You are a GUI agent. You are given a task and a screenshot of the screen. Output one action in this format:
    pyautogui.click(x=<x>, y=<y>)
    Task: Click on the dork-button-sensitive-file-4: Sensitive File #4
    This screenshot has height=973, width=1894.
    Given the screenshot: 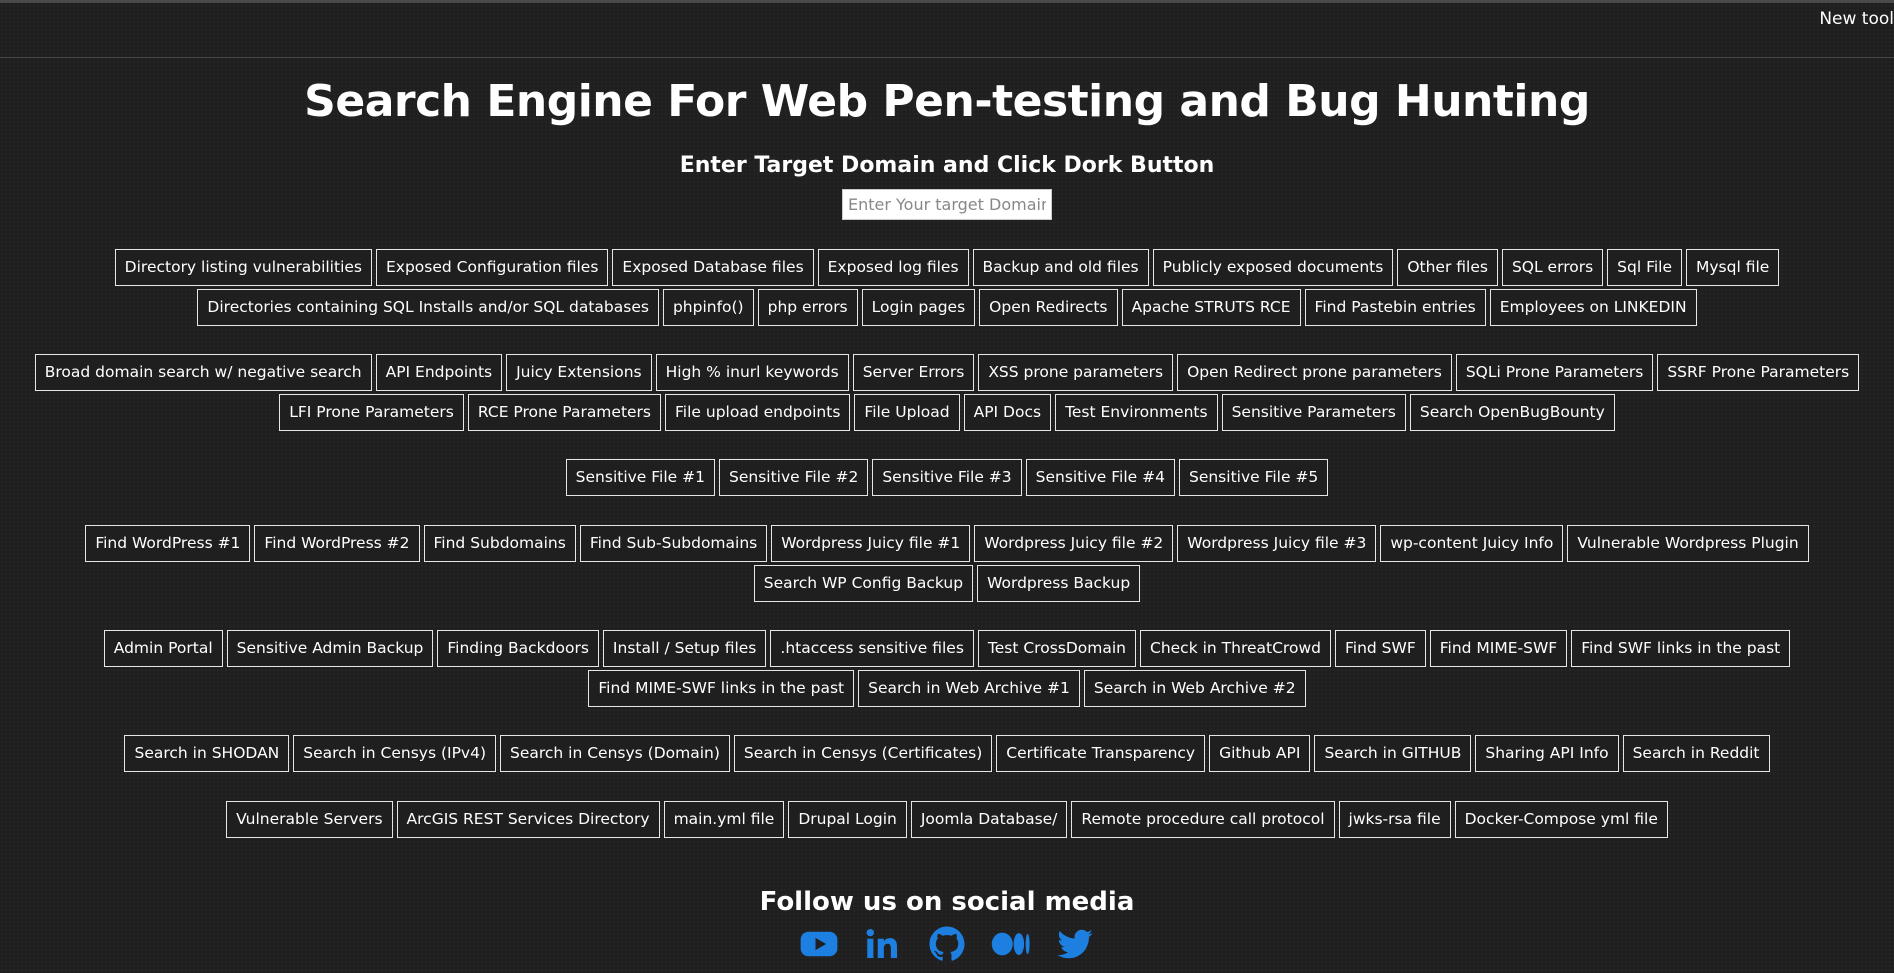 What is the action you would take?
    pyautogui.click(x=1100, y=477)
    